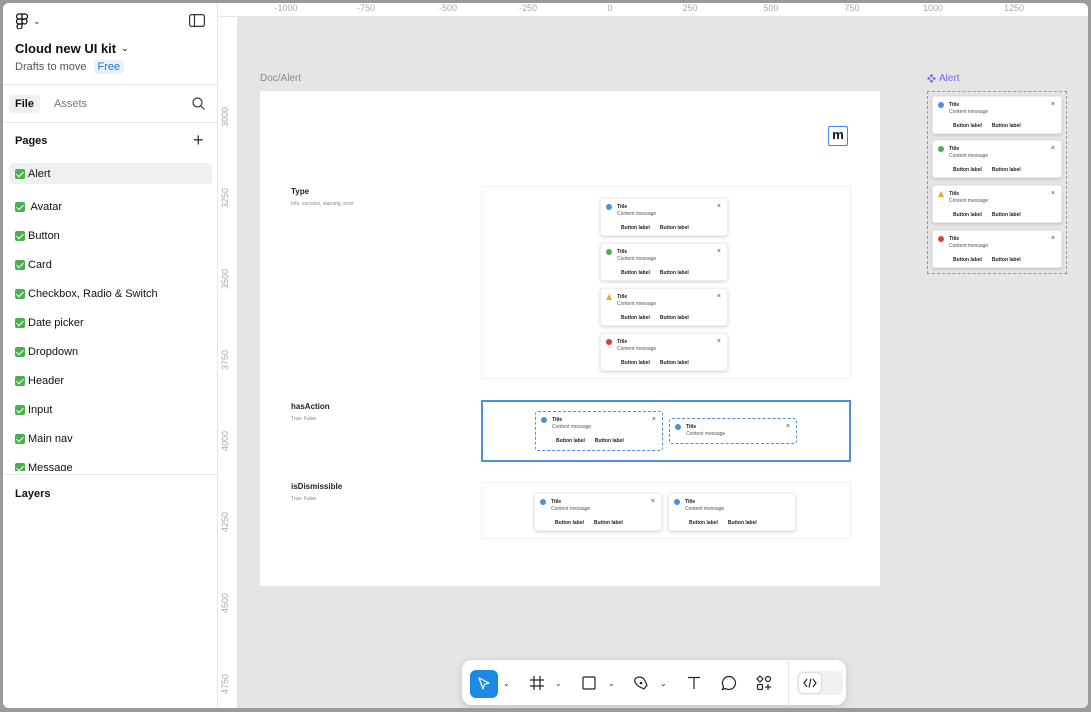  Describe the element at coordinates (110, 322) in the screenshot. I see `page-item-date-picker: Date picker` at that location.